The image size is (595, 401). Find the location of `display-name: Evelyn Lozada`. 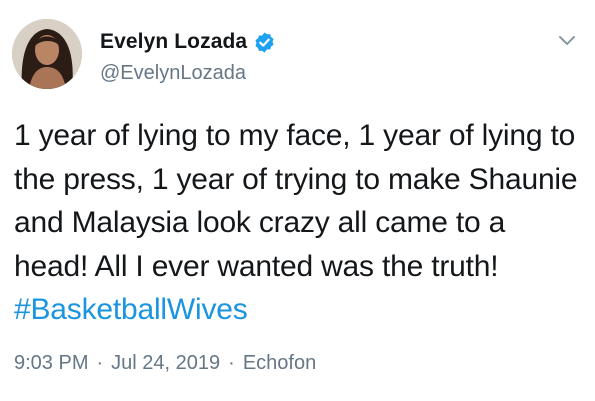

display-name: Evelyn Lozada is located at coordinates (173, 42).